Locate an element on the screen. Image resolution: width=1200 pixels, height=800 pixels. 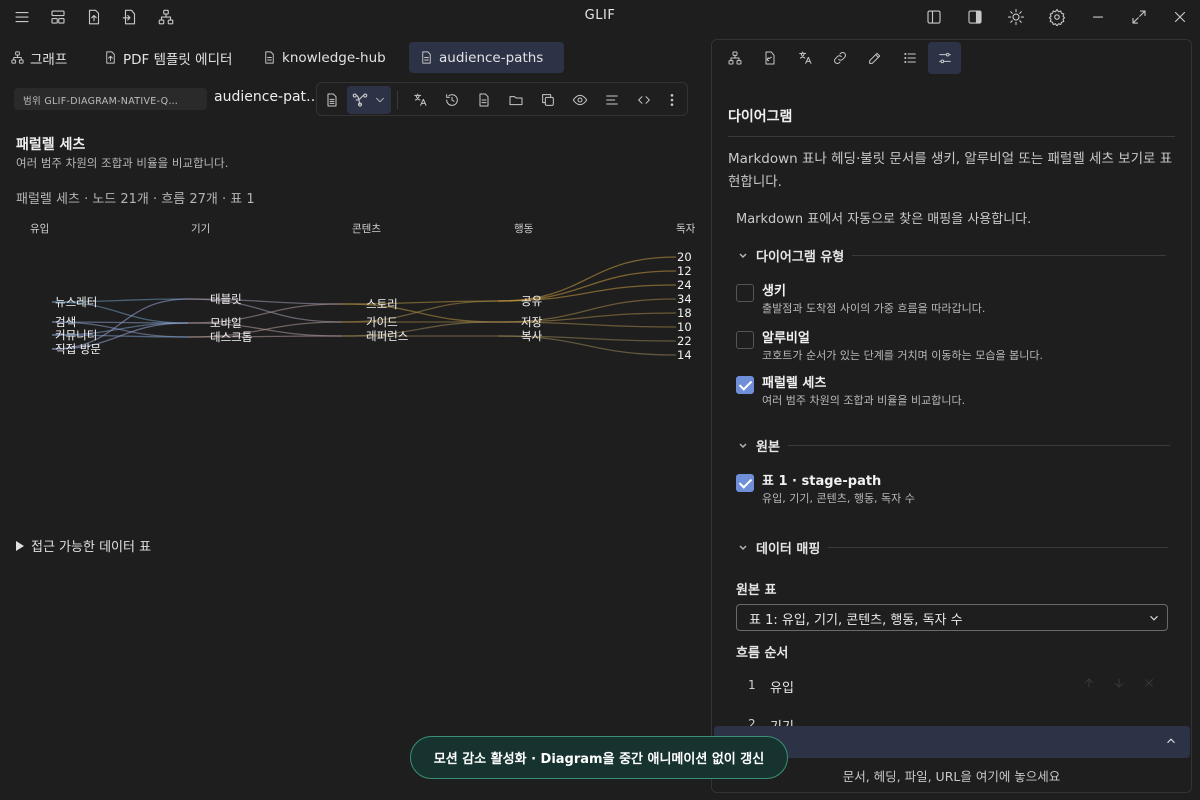
node-label: 스토리 is located at coordinates (382, 304).